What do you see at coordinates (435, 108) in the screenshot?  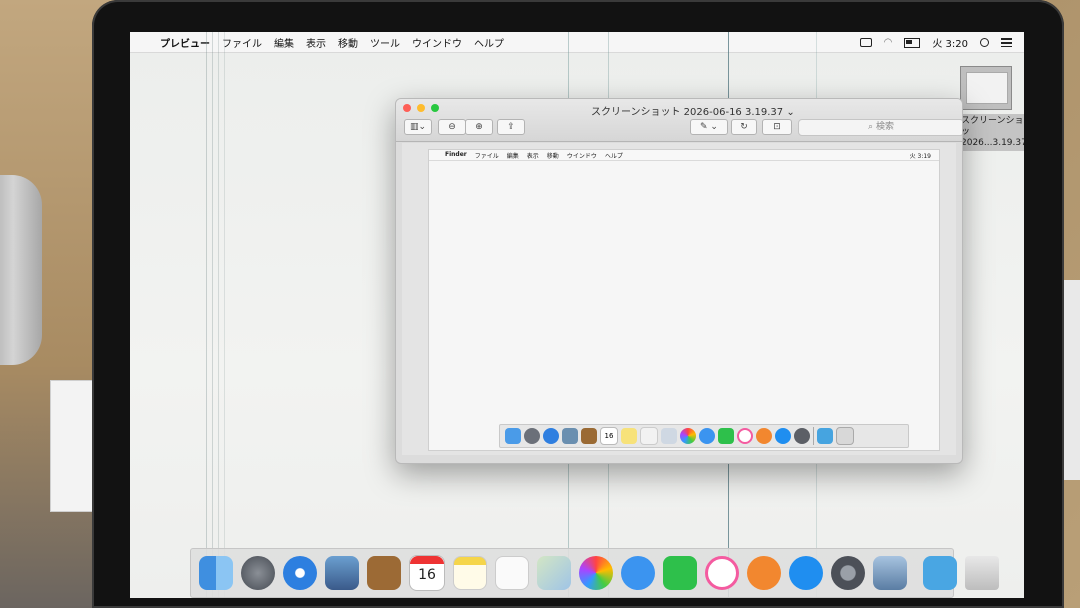 I see `zoom-icon` at bounding box center [435, 108].